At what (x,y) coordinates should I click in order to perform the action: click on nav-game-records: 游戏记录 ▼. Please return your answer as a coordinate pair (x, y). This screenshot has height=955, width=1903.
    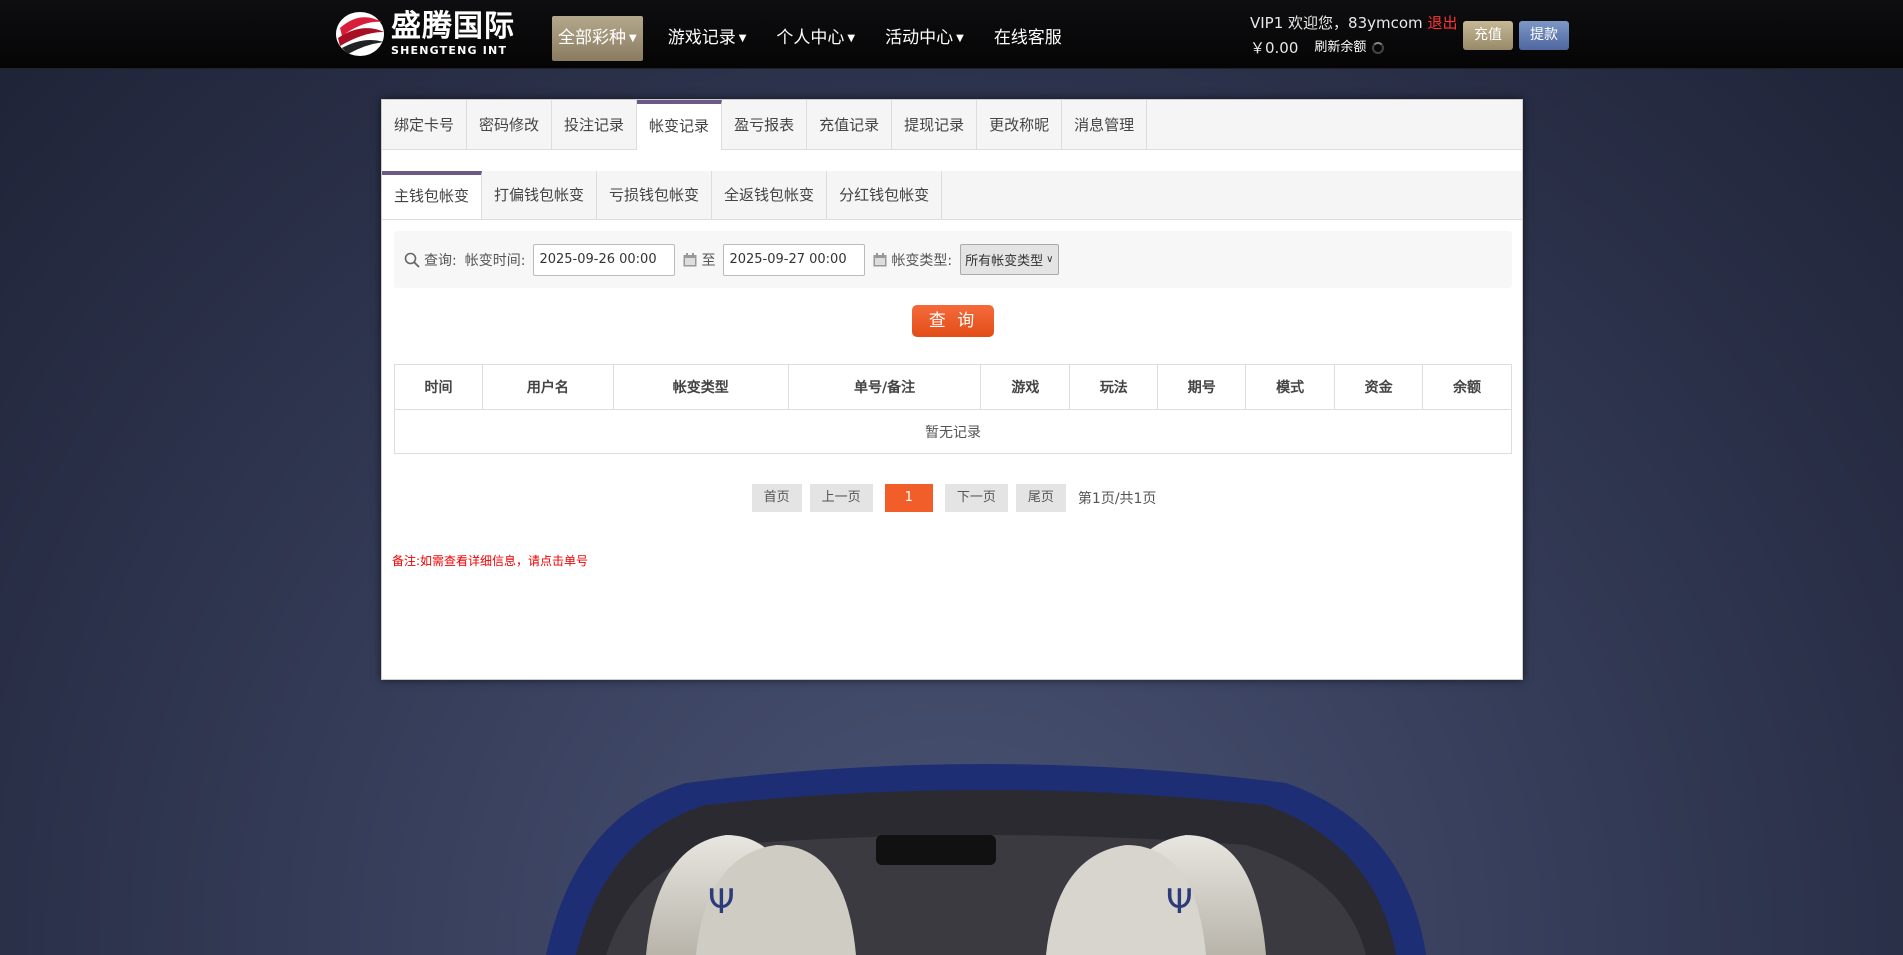
    Looking at the image, I should click on (707, 38).